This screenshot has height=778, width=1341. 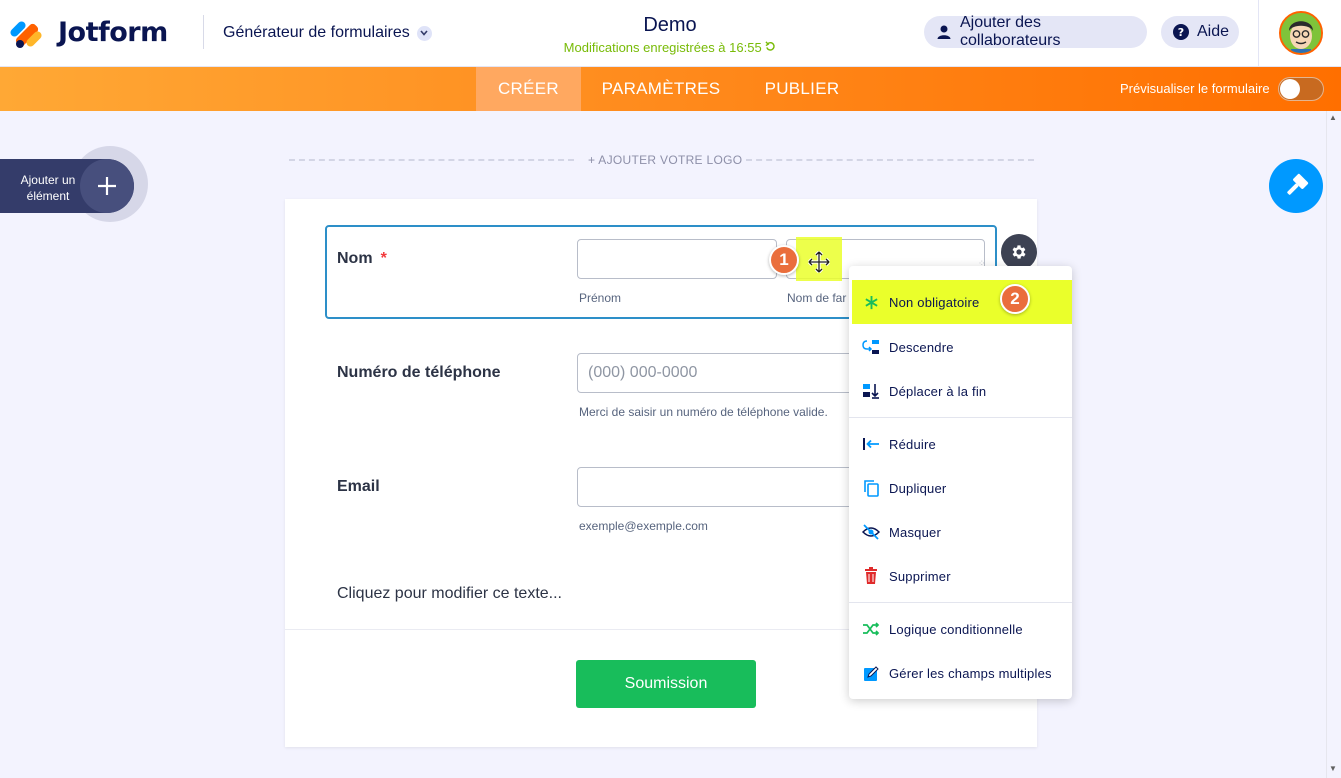 I want to click on gear-icon, so click(x=1019, y=252).